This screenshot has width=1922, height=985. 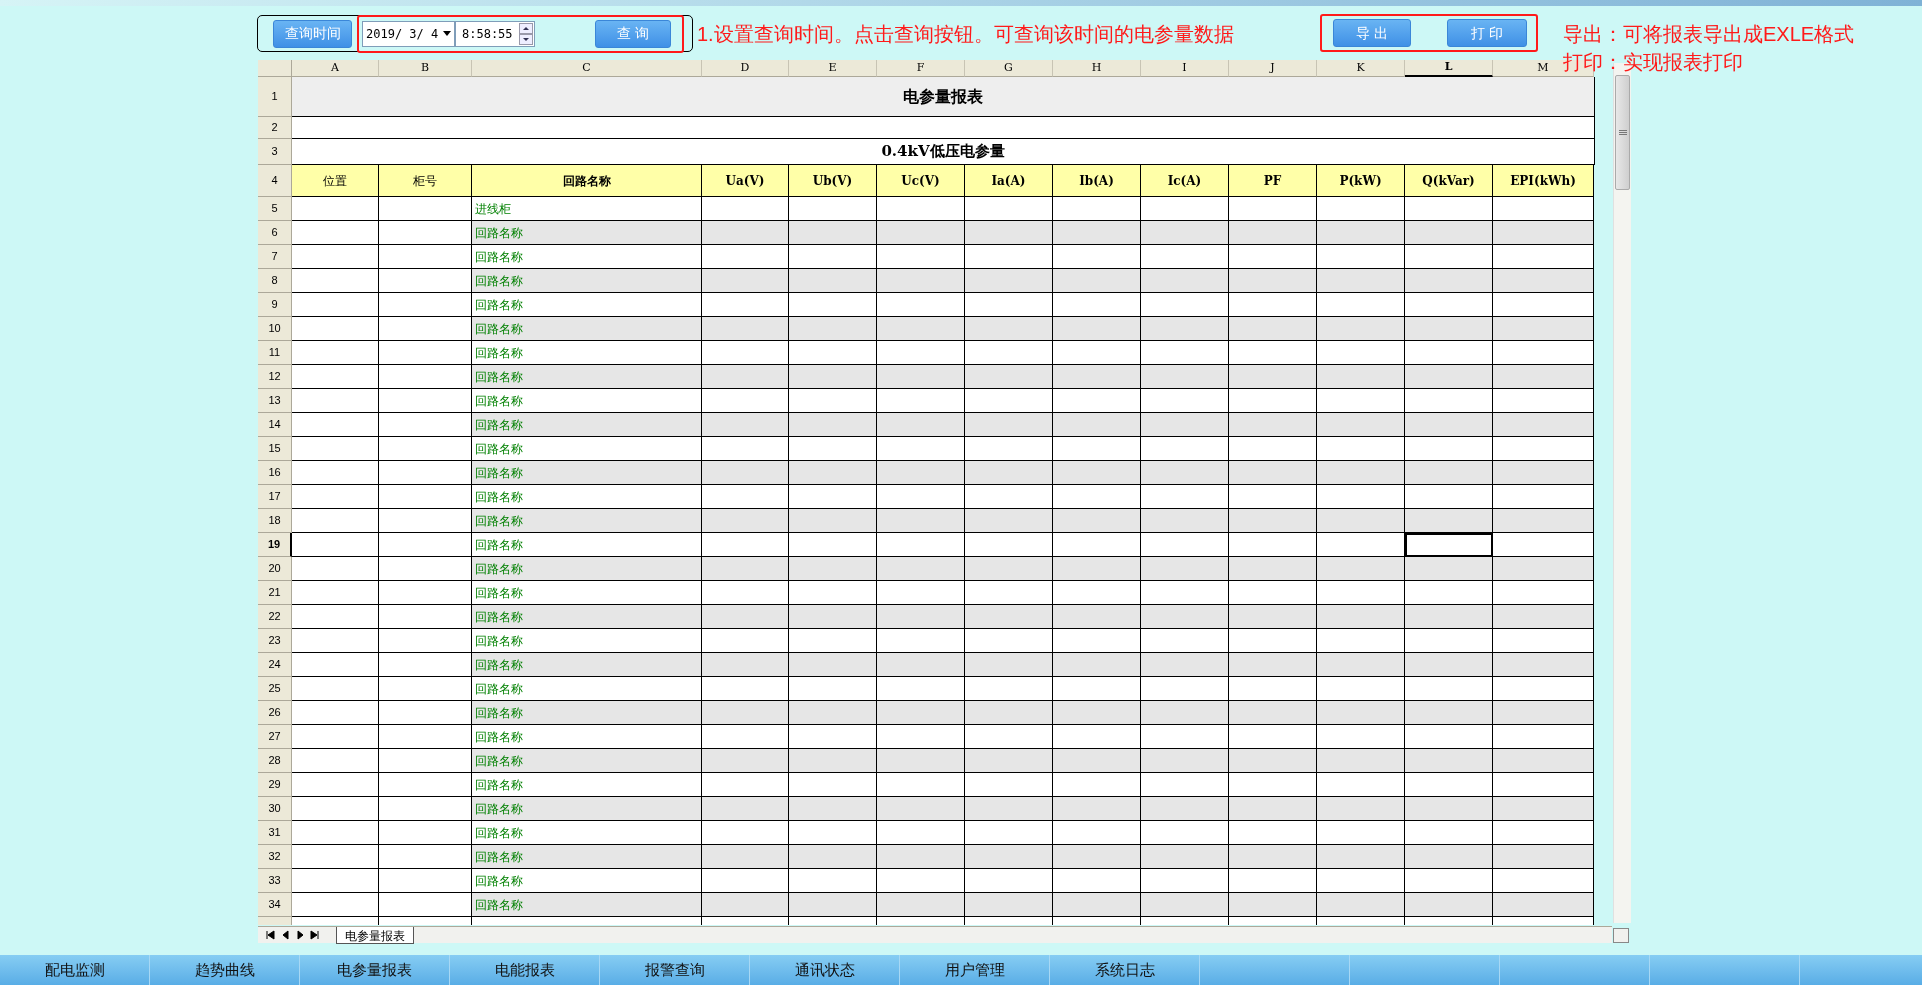 I want to click on row-header: 13, so click(x=275, y=401).